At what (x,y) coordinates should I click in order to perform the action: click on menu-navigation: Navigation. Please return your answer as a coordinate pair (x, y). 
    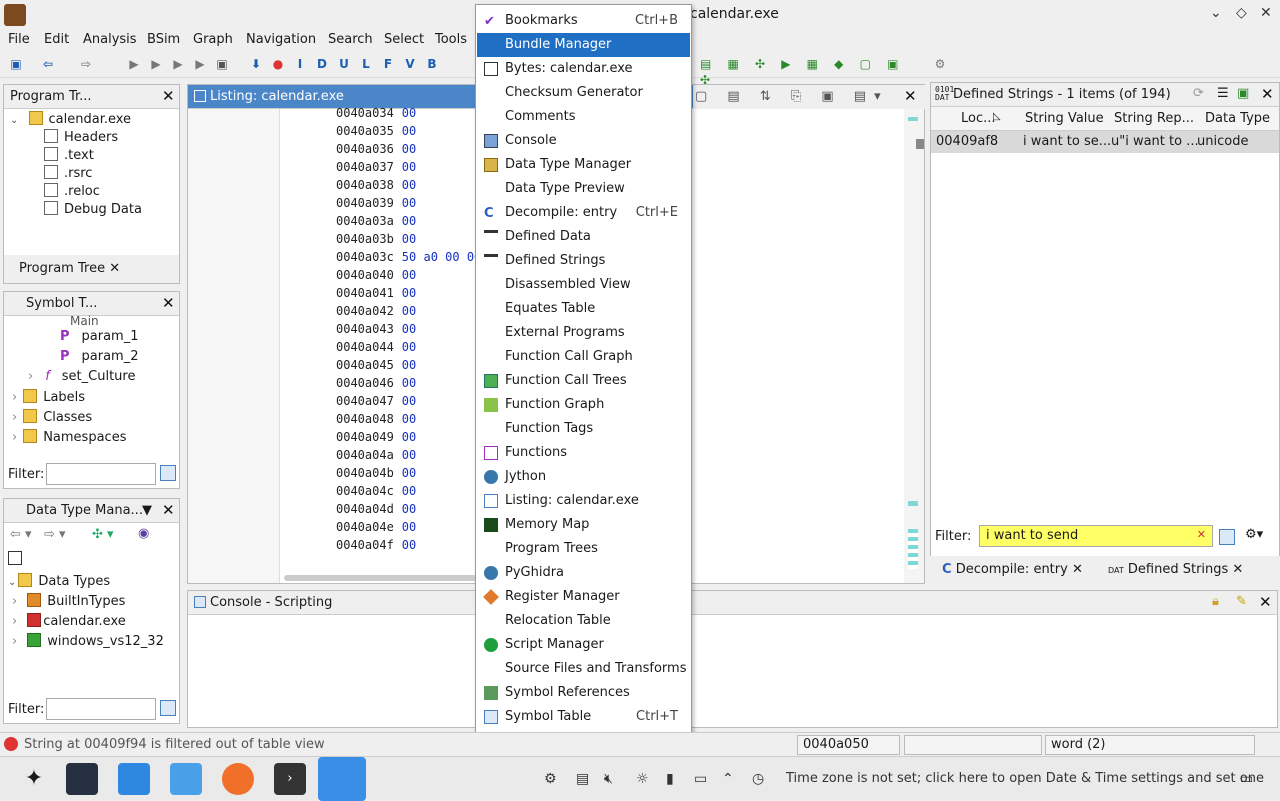
    Looking at the image, I should click on (281, 39).